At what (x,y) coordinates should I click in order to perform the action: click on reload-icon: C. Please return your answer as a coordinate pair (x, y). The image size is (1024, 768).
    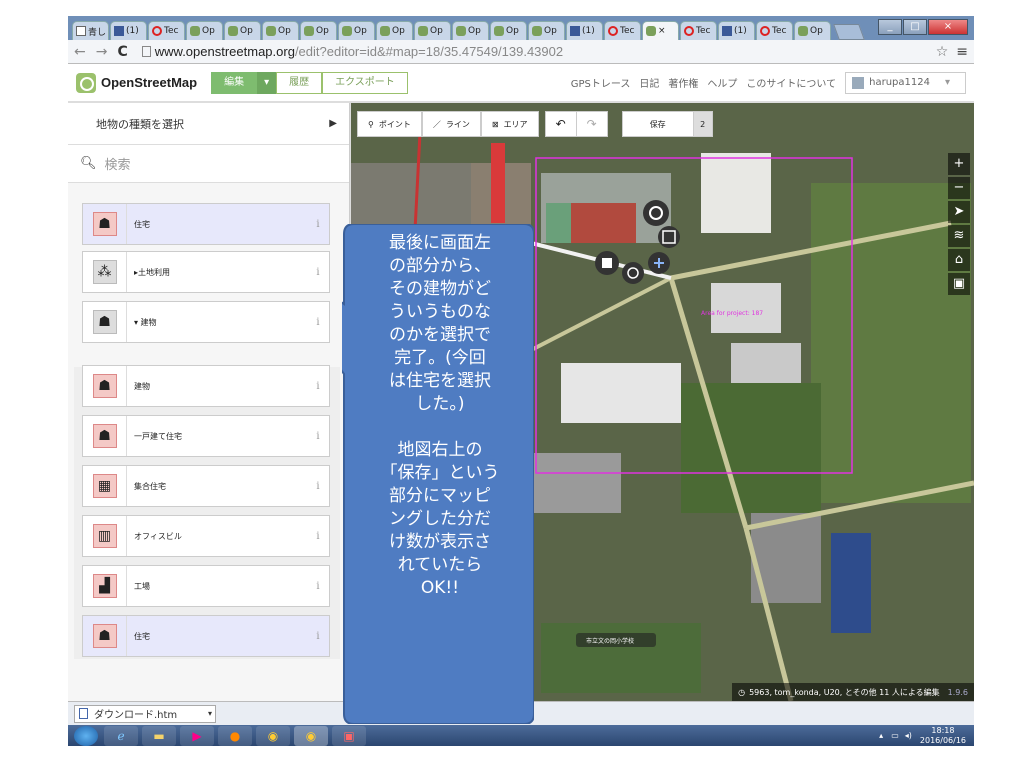
    Looking at the image, I should click on (122, 52).